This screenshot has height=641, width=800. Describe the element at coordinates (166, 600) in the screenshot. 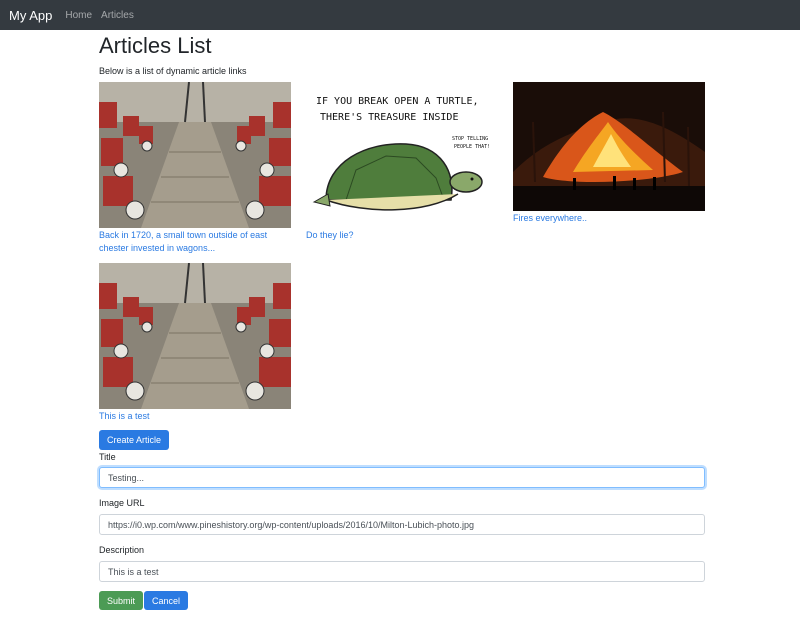

I see `cancel-button: Cancel` at that location.